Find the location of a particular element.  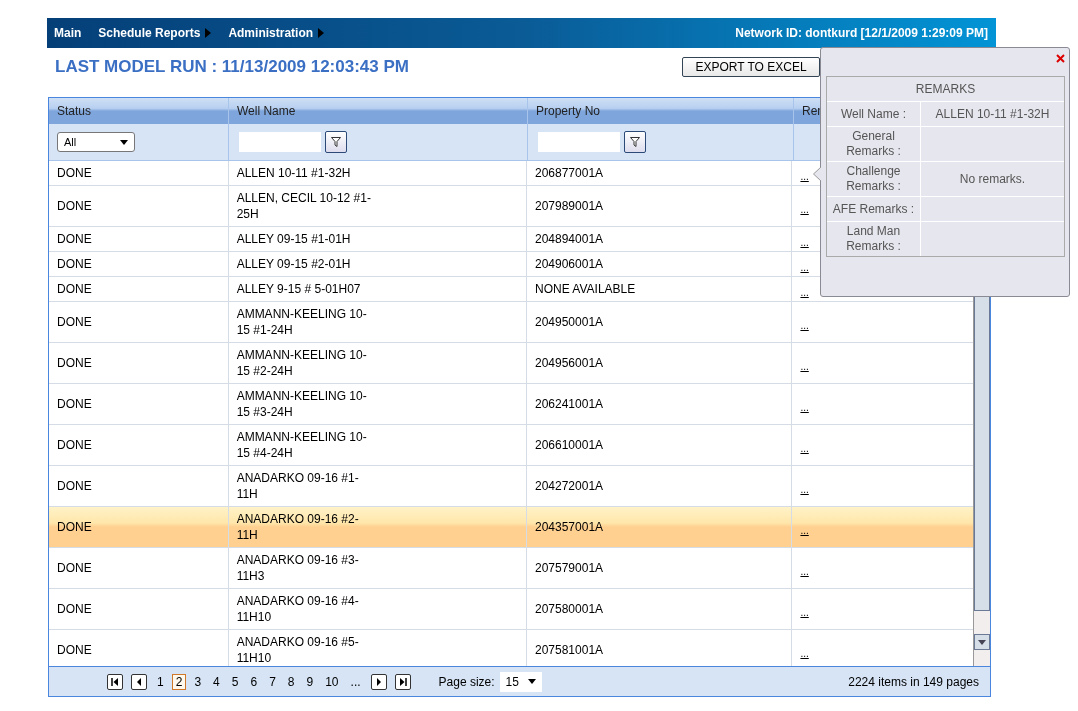

nav-menu-item: Main is located at coordinates (64, 33).